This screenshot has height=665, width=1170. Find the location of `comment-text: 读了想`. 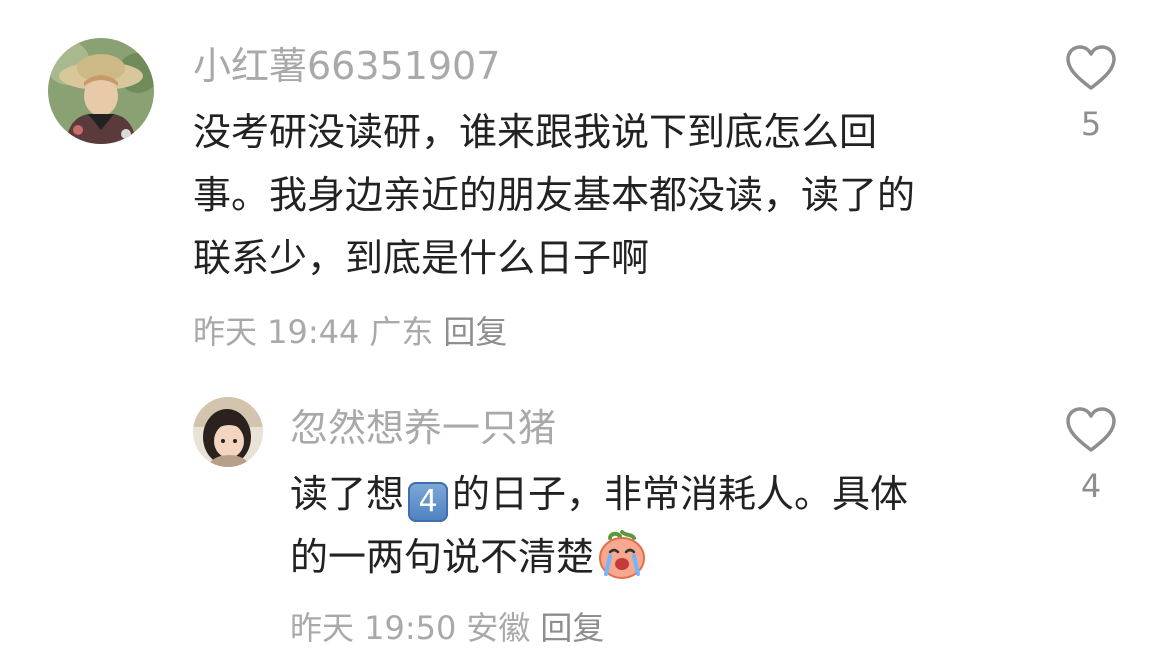

comment-text: 读了想 is located at coordinates (347, 494).